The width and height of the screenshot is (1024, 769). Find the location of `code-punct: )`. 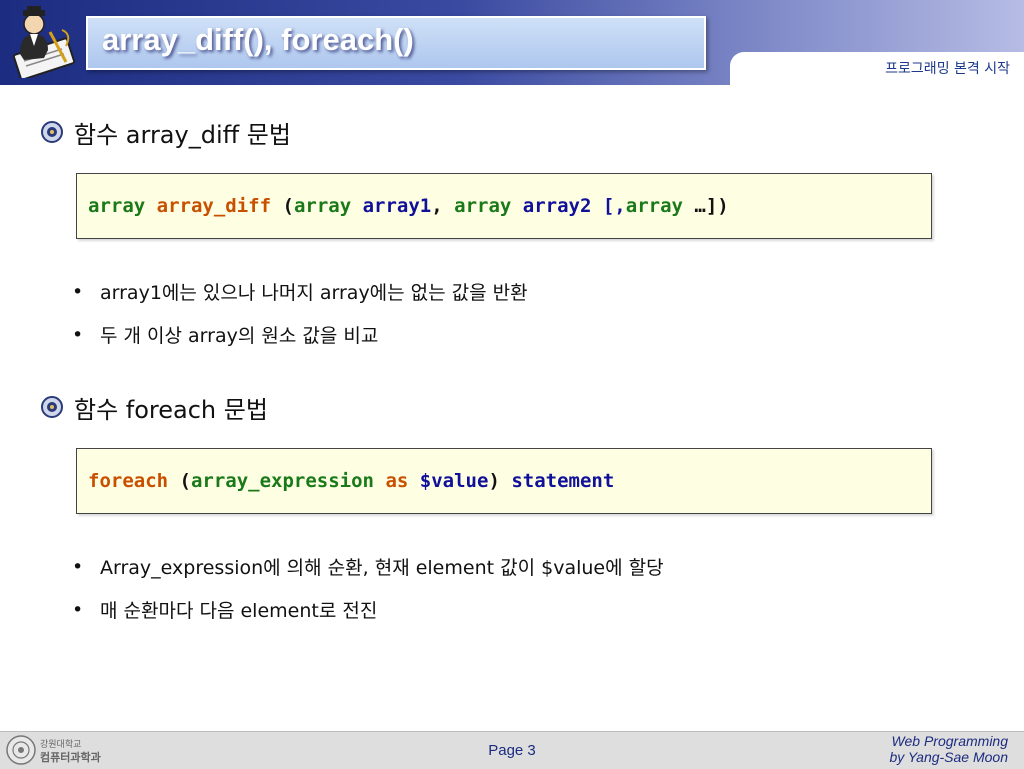

code-punct: ) is located at coordinates (500, 481).